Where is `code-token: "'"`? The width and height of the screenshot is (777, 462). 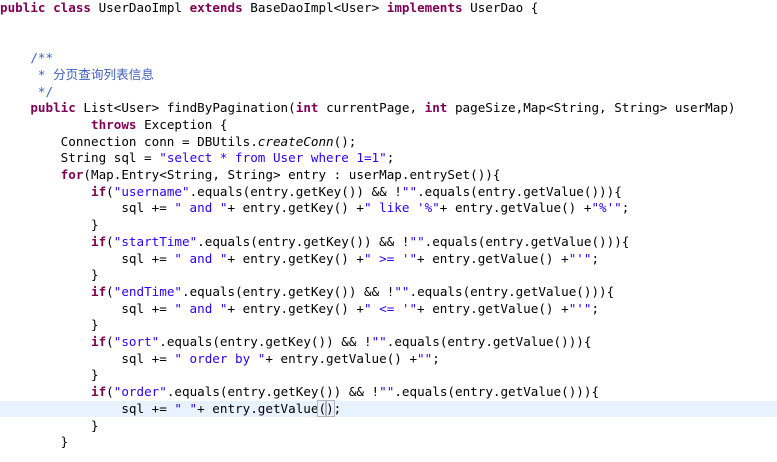 code-token: "'" is located at coordinates (580, 308).